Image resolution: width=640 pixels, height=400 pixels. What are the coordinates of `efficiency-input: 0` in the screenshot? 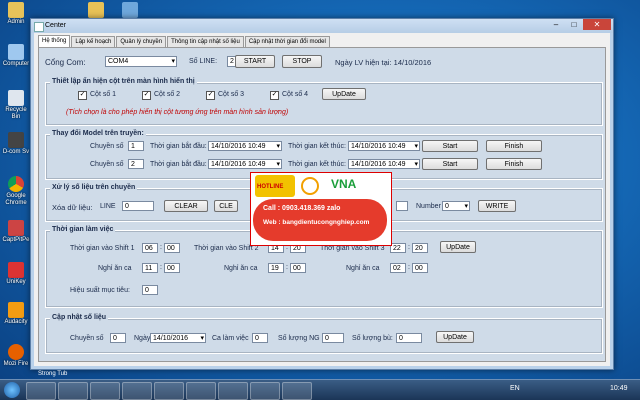 It's located at (150, 290).